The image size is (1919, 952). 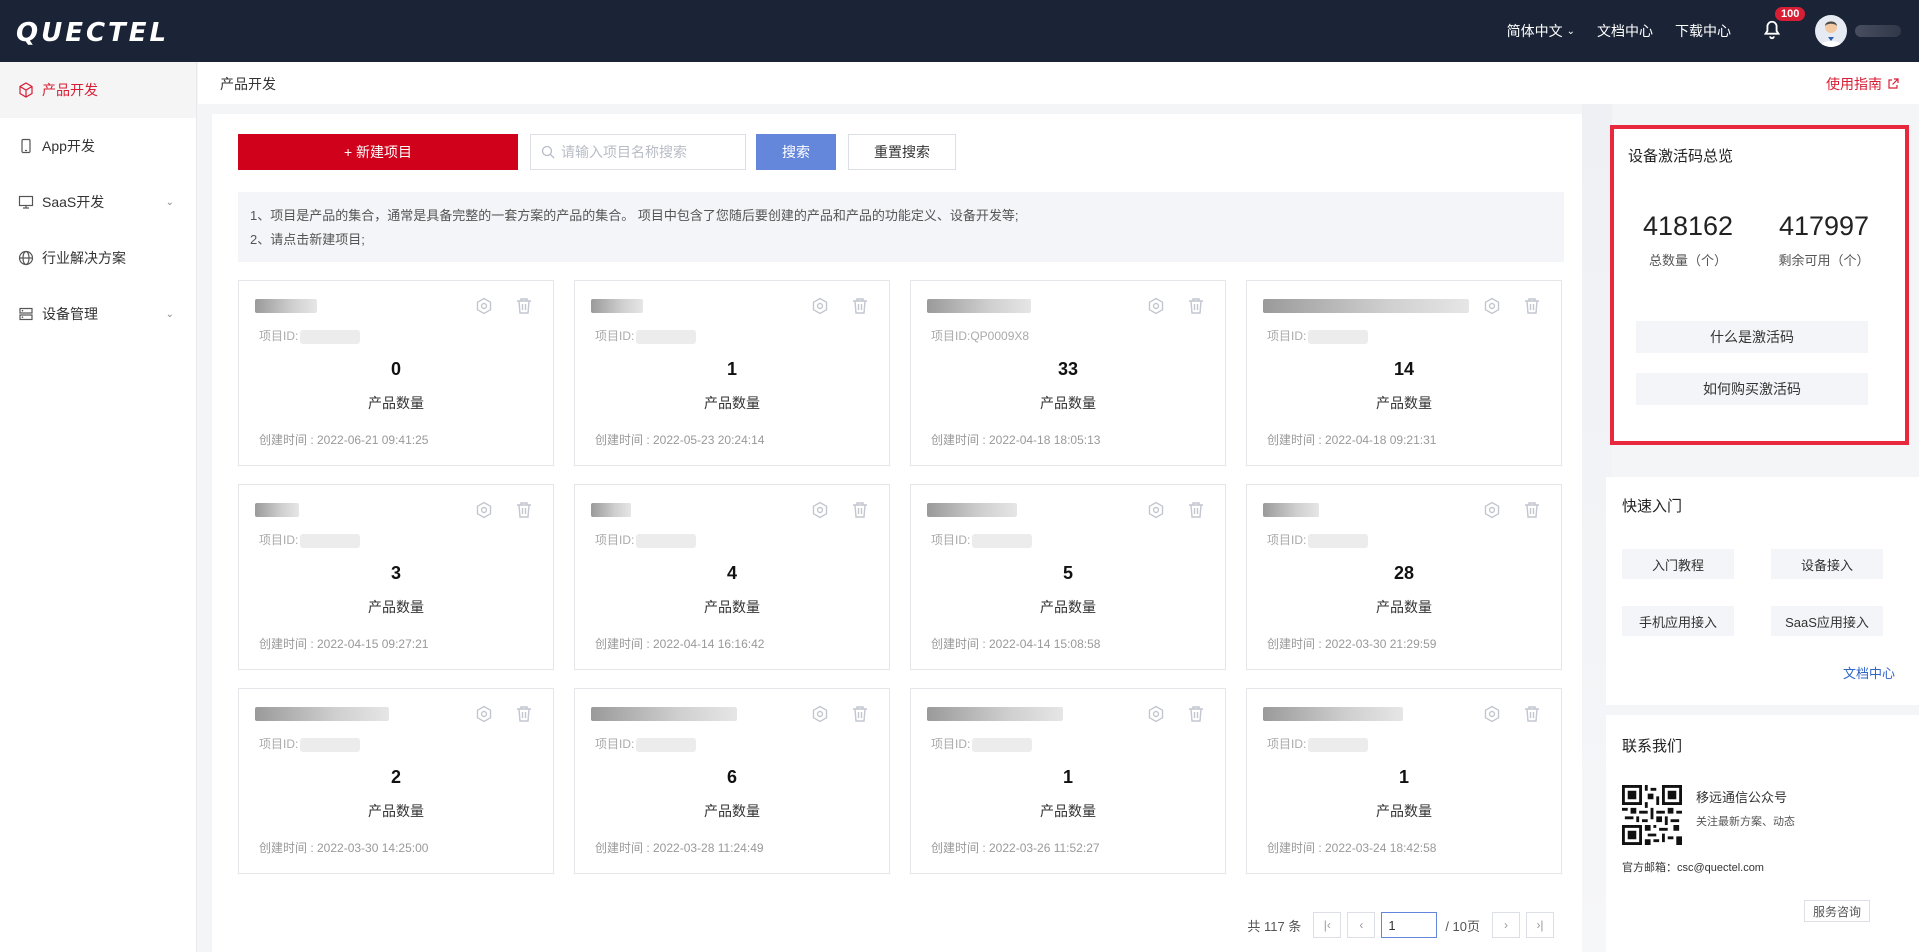 I want to click on product-count: 2, so click(x=395, y=777).